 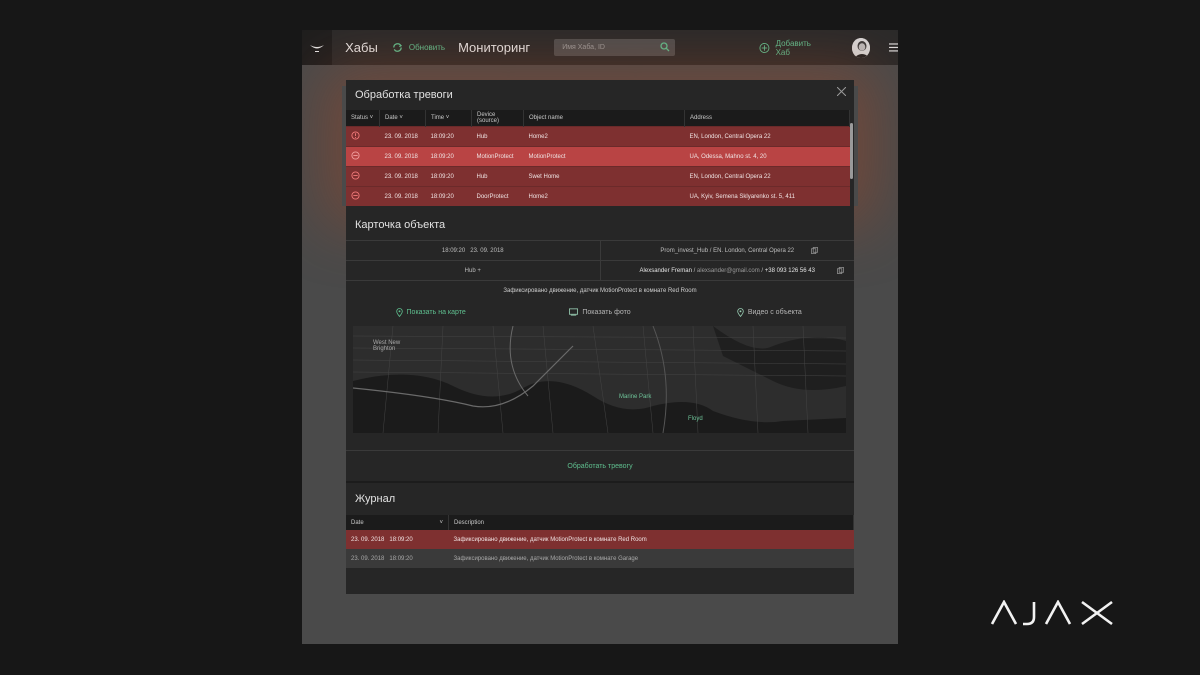 What do you see at coordinates (430, 312) in the screenshot?
I see `show-map-button: Показать на карте` at bounding box center [430, 312].